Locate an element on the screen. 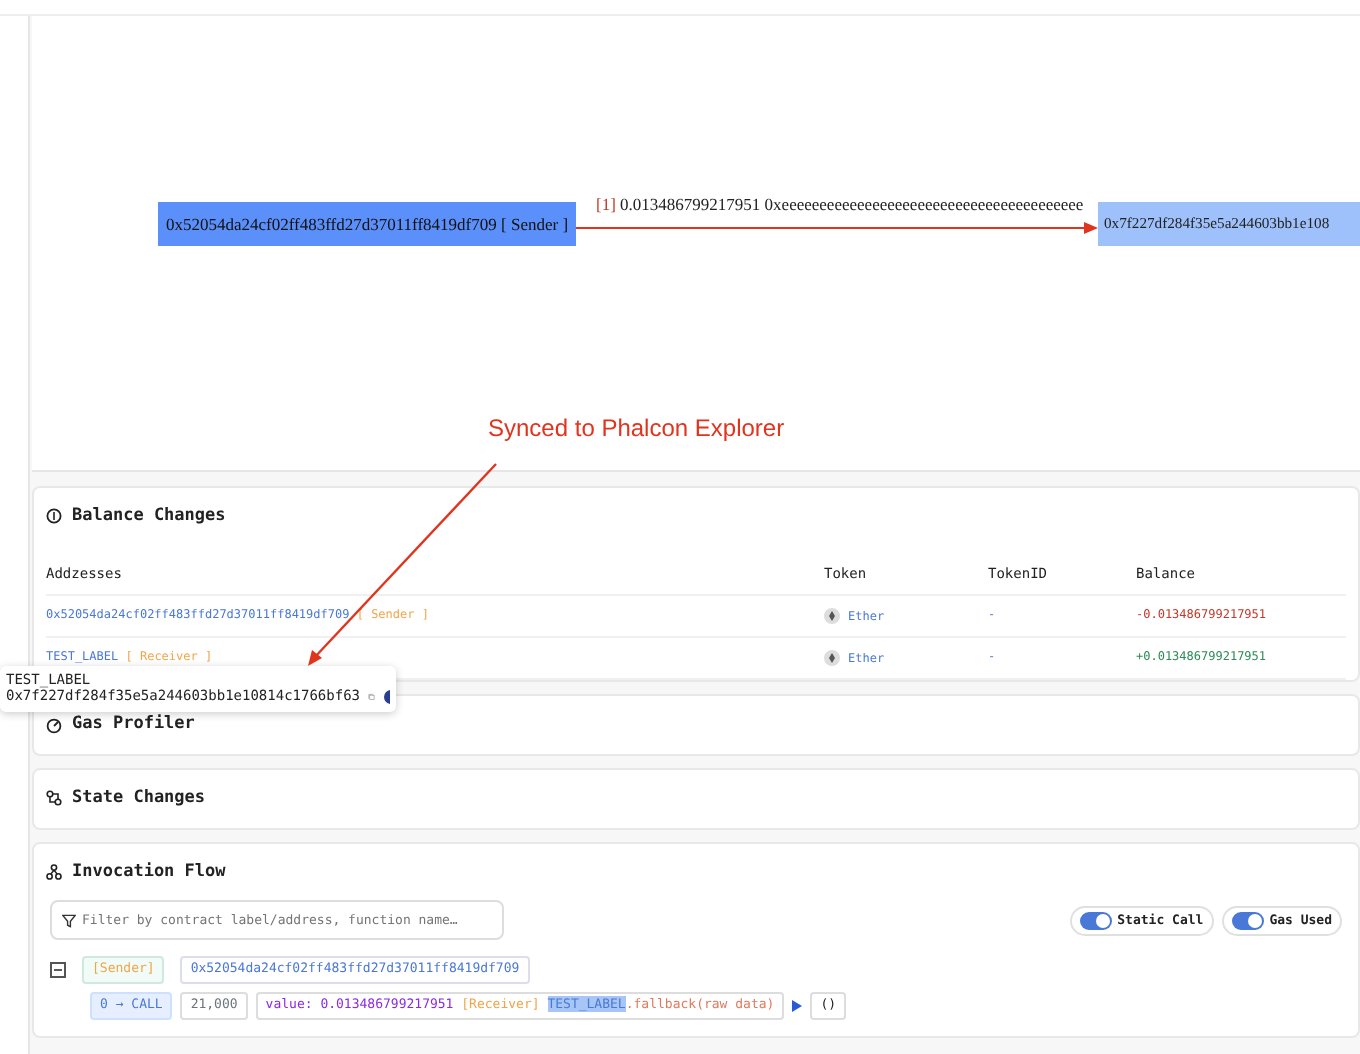 The width and height of the screenshot is (1360, 1054). section-title: Invocation Flow is located at coordinates (149, 872).